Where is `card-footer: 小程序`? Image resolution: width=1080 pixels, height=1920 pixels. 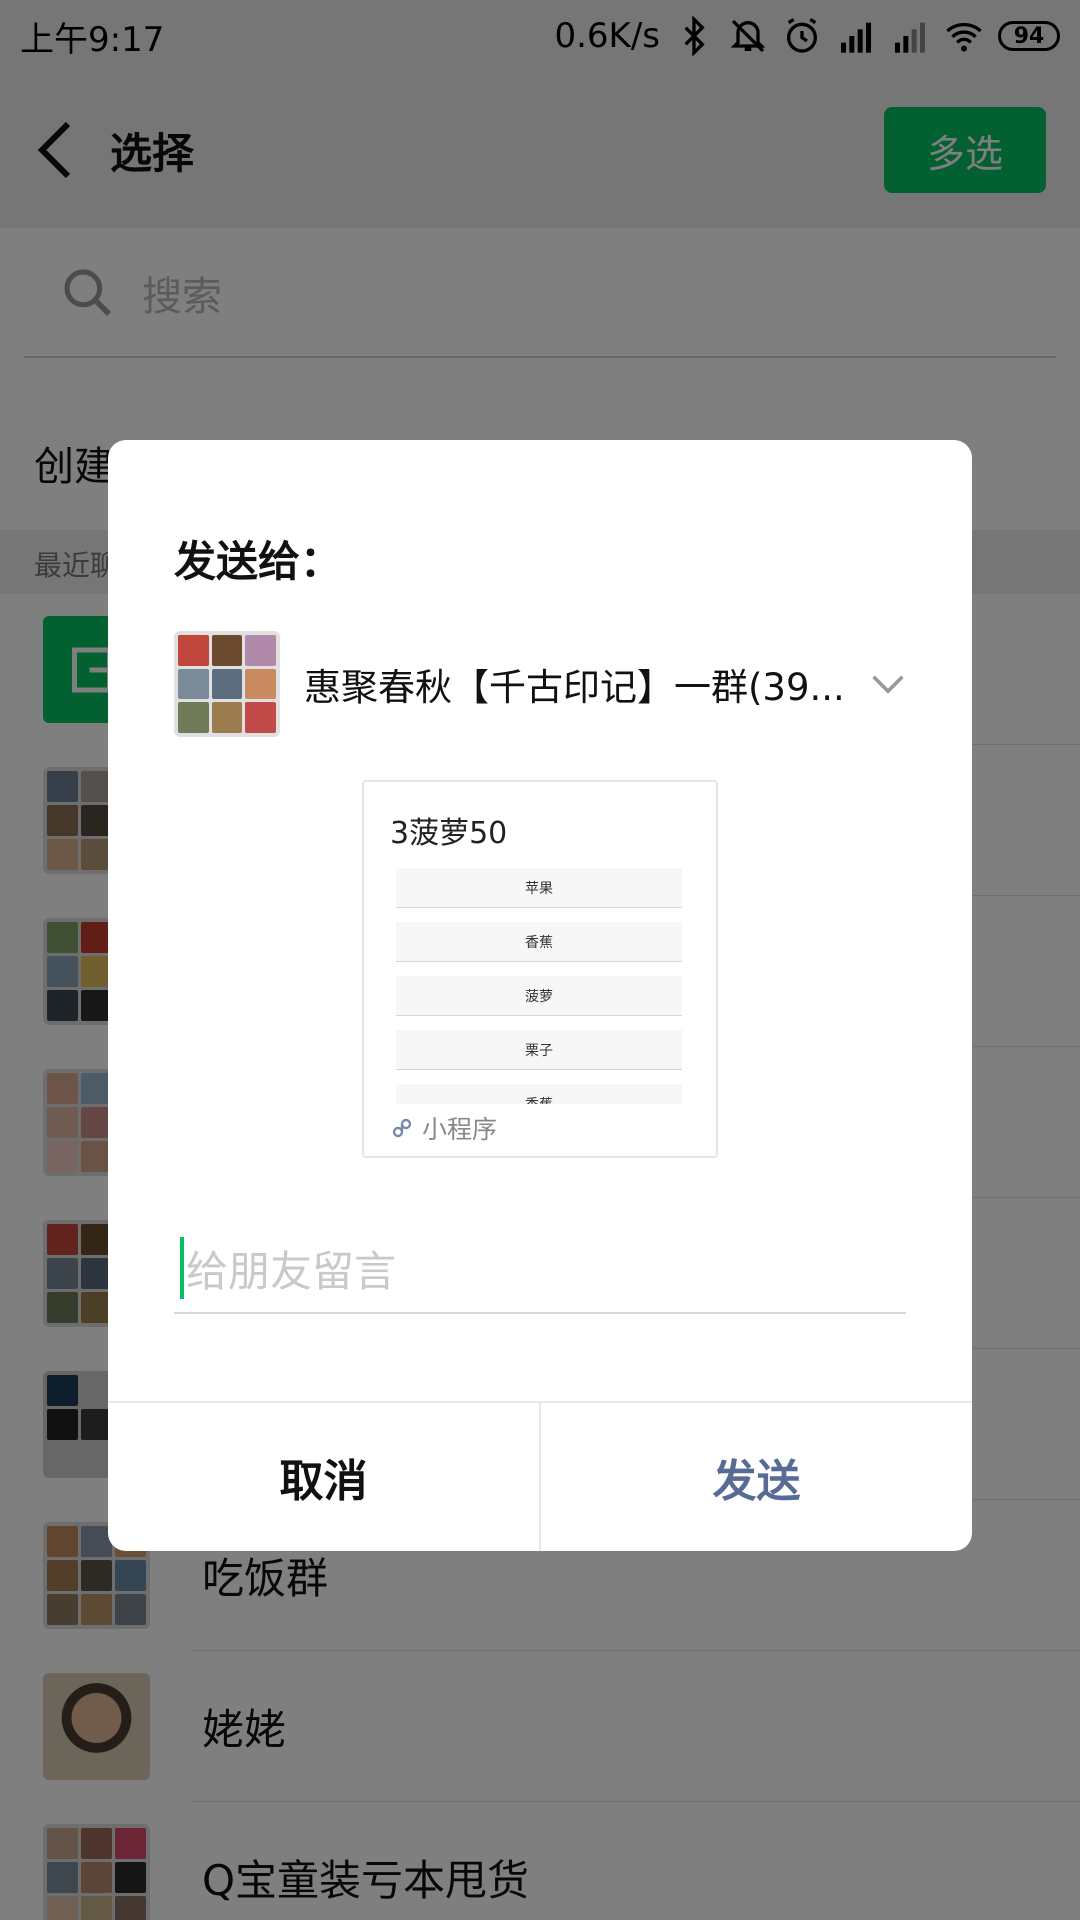
card-footer: 小程序 is located at coordinates (443, 1128).